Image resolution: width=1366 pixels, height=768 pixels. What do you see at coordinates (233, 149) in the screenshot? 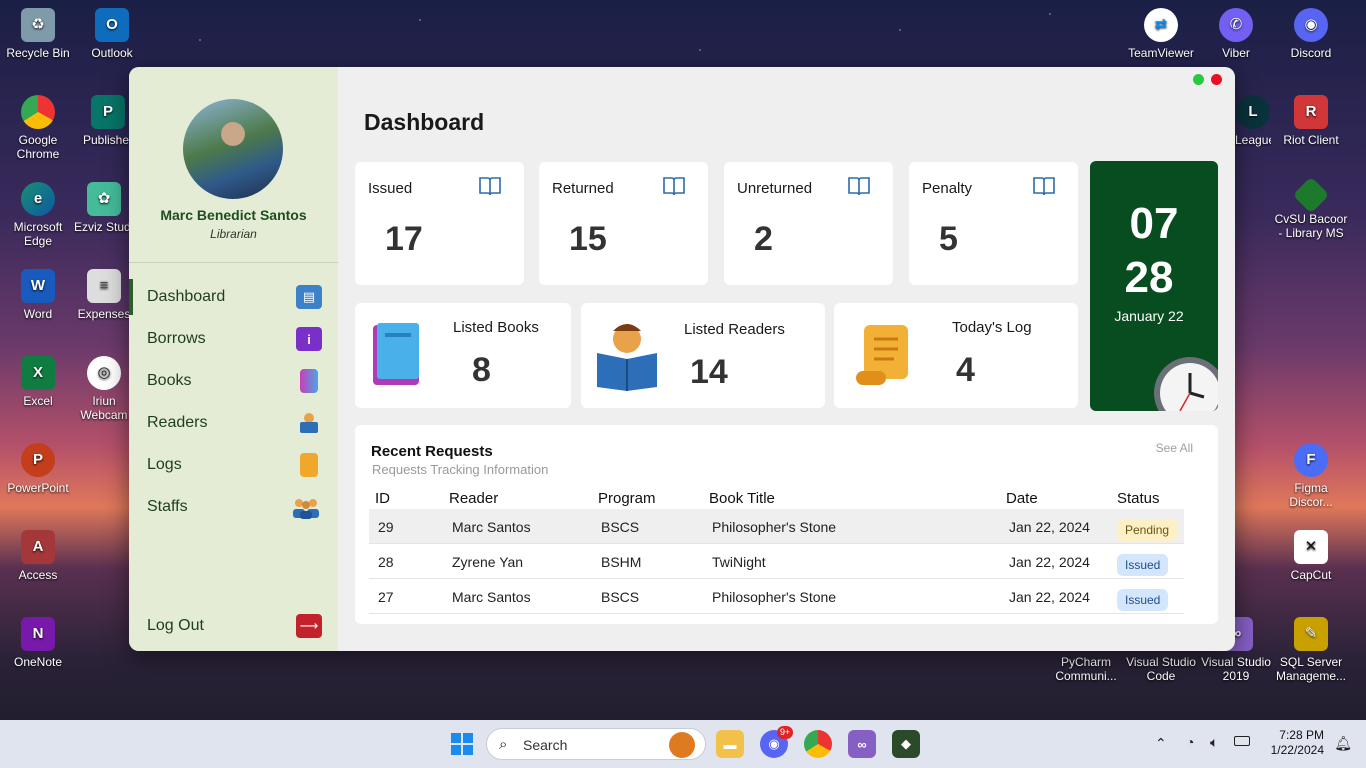
I see `avatar` at bounding box center [233, 149].